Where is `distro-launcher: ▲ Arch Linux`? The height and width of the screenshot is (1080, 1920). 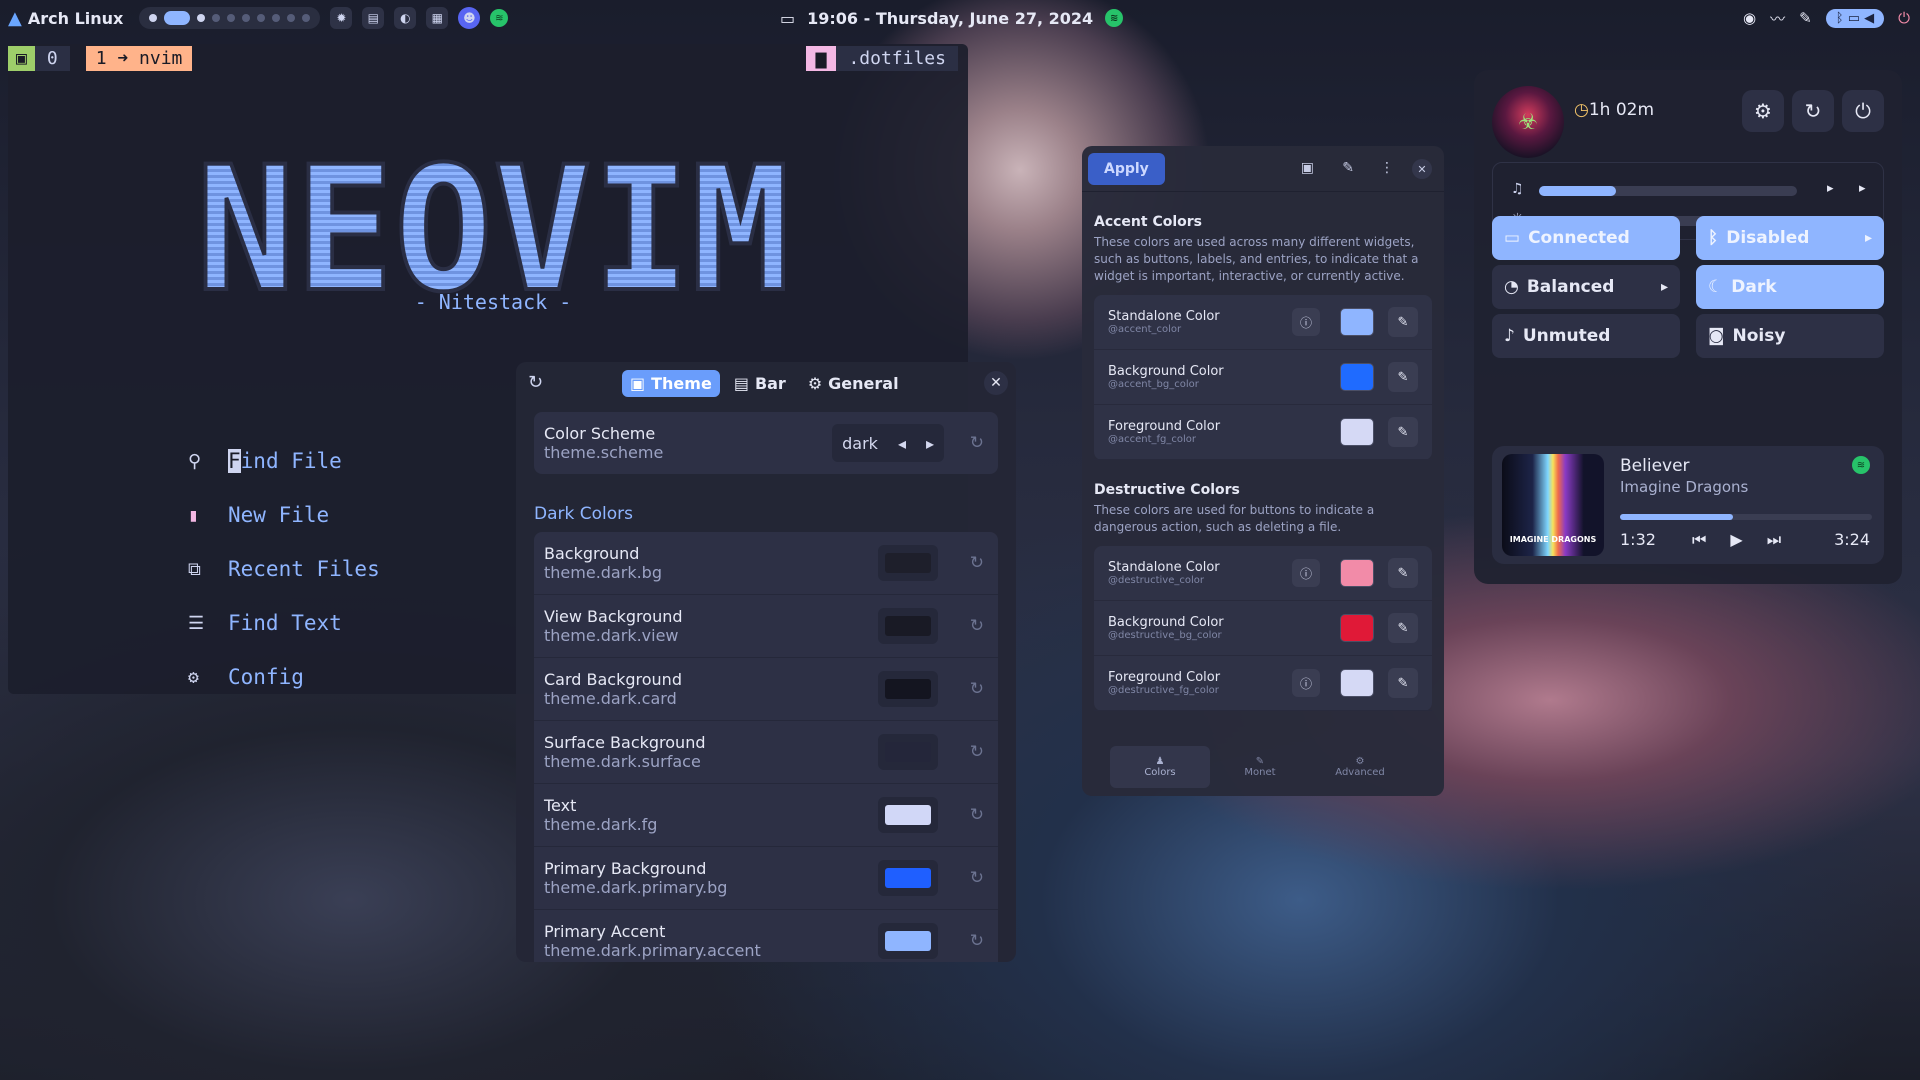
distro-launcher: ▲ Arch Linux is located at coordinates (65, 18).